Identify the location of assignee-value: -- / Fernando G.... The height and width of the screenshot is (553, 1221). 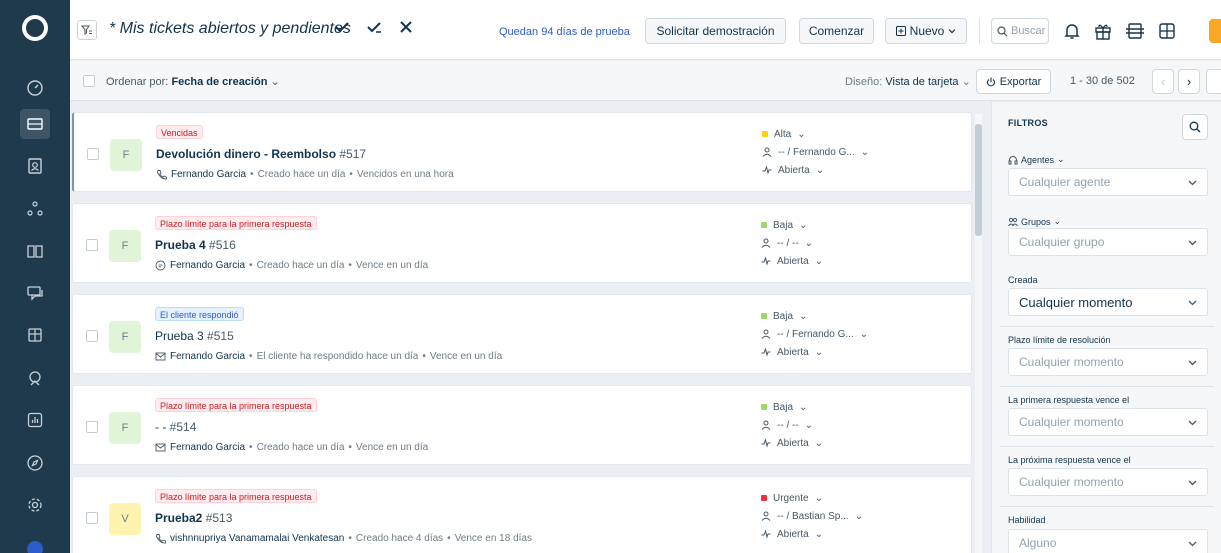
(815, 334).